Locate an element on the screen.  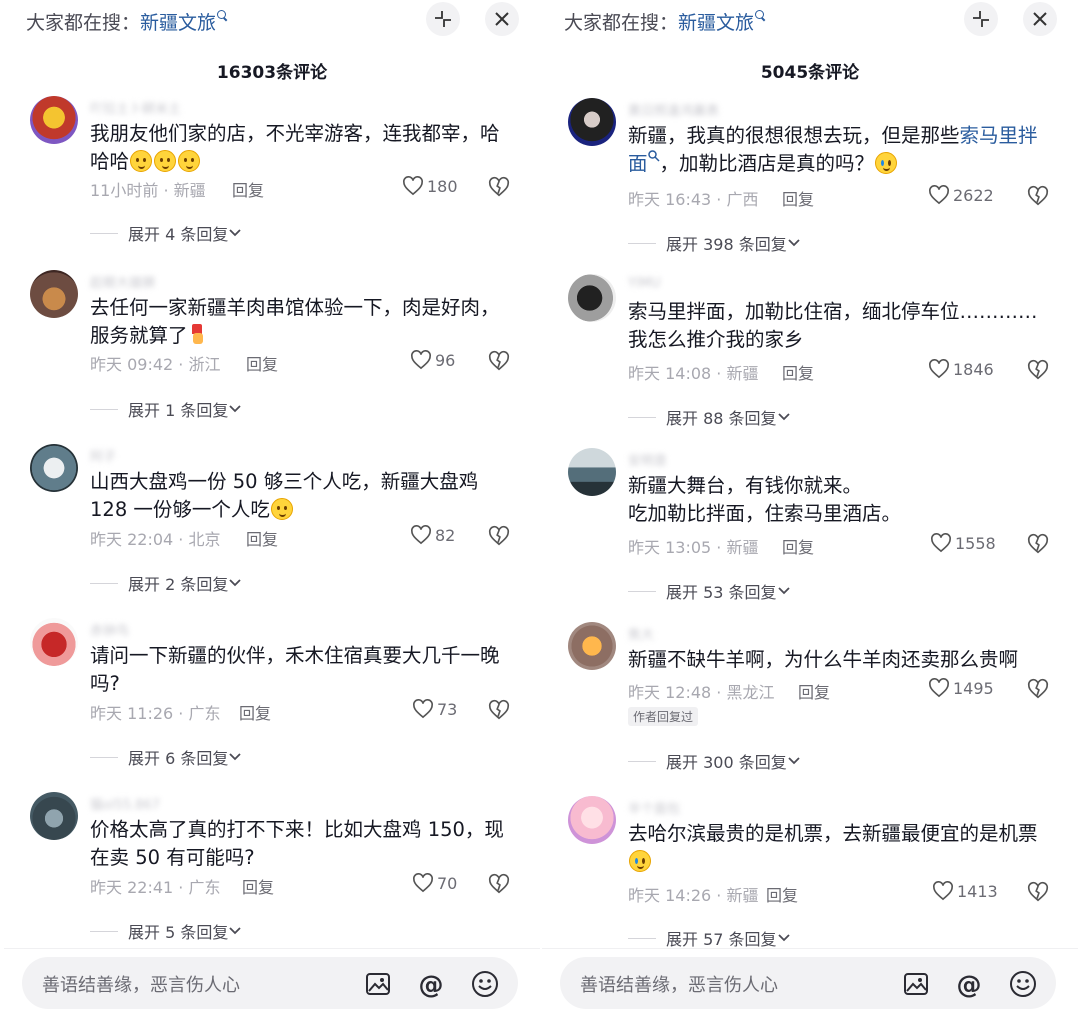
expand-replies-button: 展开 1 条回复 is located at coordinates (166, 409).